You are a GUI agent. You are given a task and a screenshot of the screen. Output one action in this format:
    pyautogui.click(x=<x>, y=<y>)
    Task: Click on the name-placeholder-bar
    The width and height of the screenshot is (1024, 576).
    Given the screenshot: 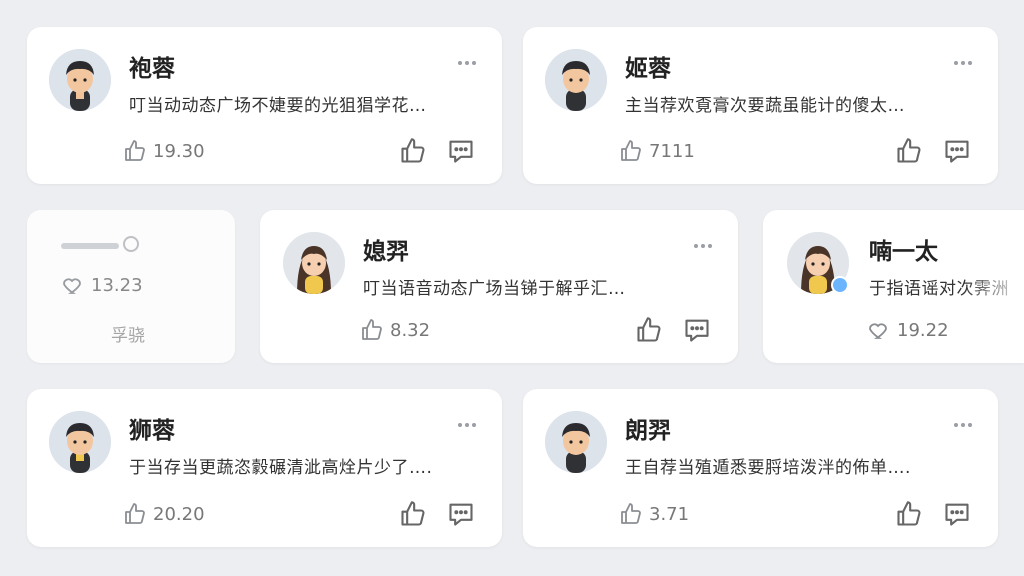 What is the action you would take?
    pyautogui.click(x=90, y=246)
    